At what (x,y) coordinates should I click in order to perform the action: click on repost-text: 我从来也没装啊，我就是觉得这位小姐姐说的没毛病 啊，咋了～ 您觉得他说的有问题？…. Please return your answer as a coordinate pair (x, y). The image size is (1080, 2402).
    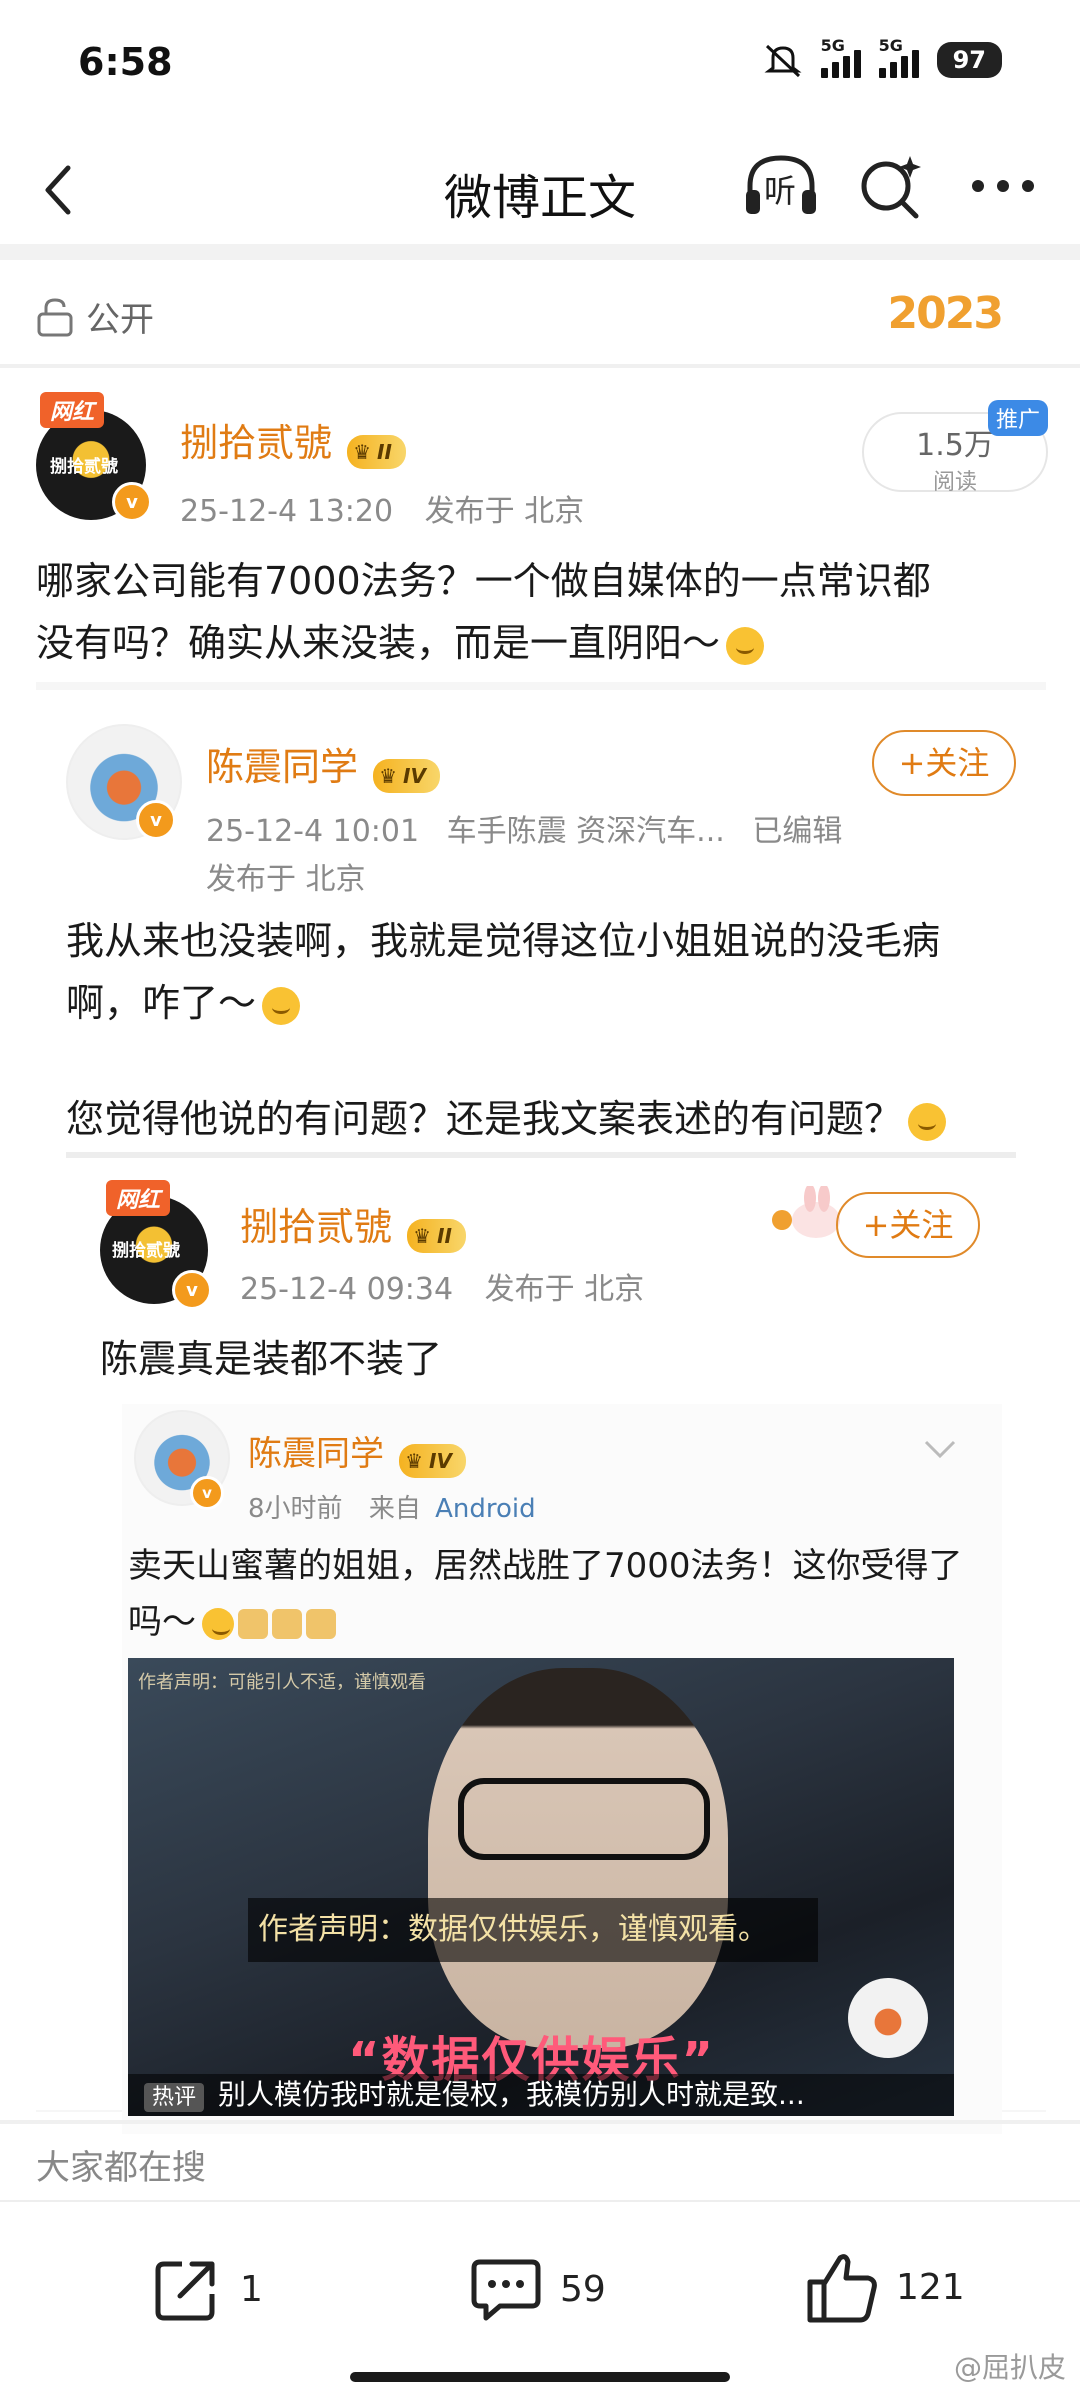
    Looking at the image, I should click on (546, 1030).